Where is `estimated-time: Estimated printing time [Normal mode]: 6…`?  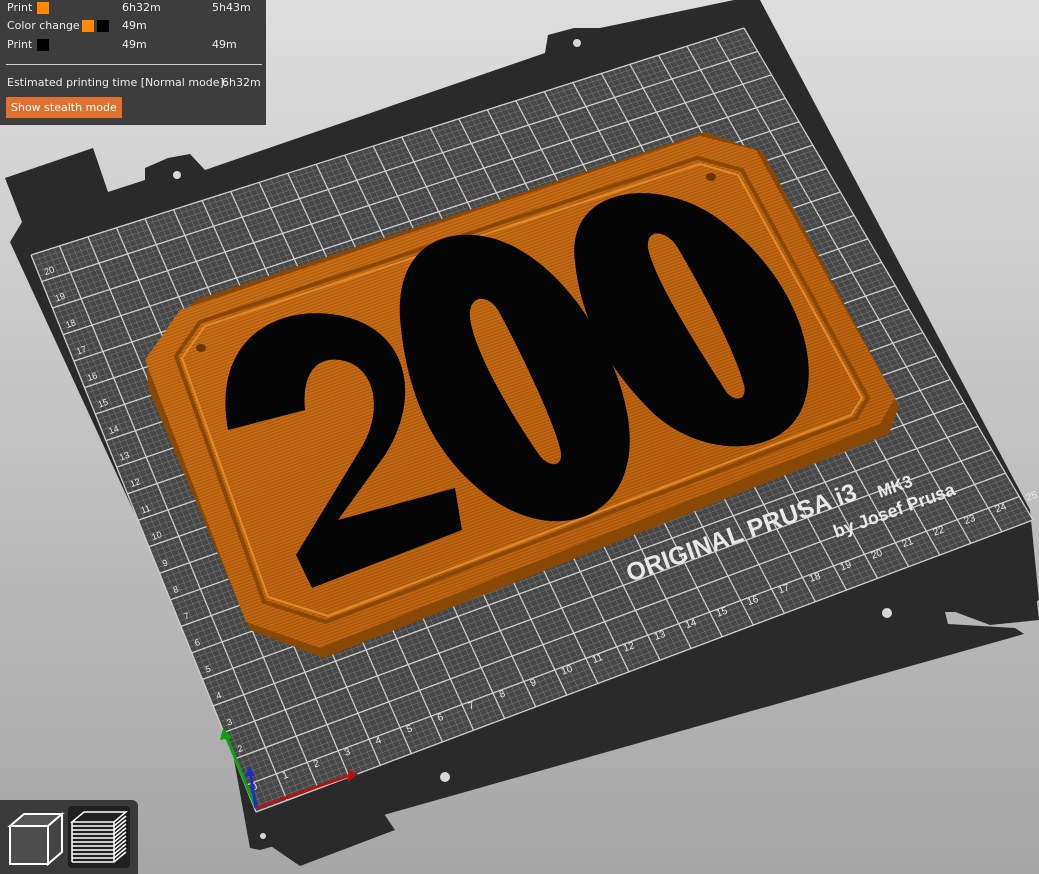 estimated-time: Estimated printing time [Normal mode]: 6… is located at coordinates (134, 83).